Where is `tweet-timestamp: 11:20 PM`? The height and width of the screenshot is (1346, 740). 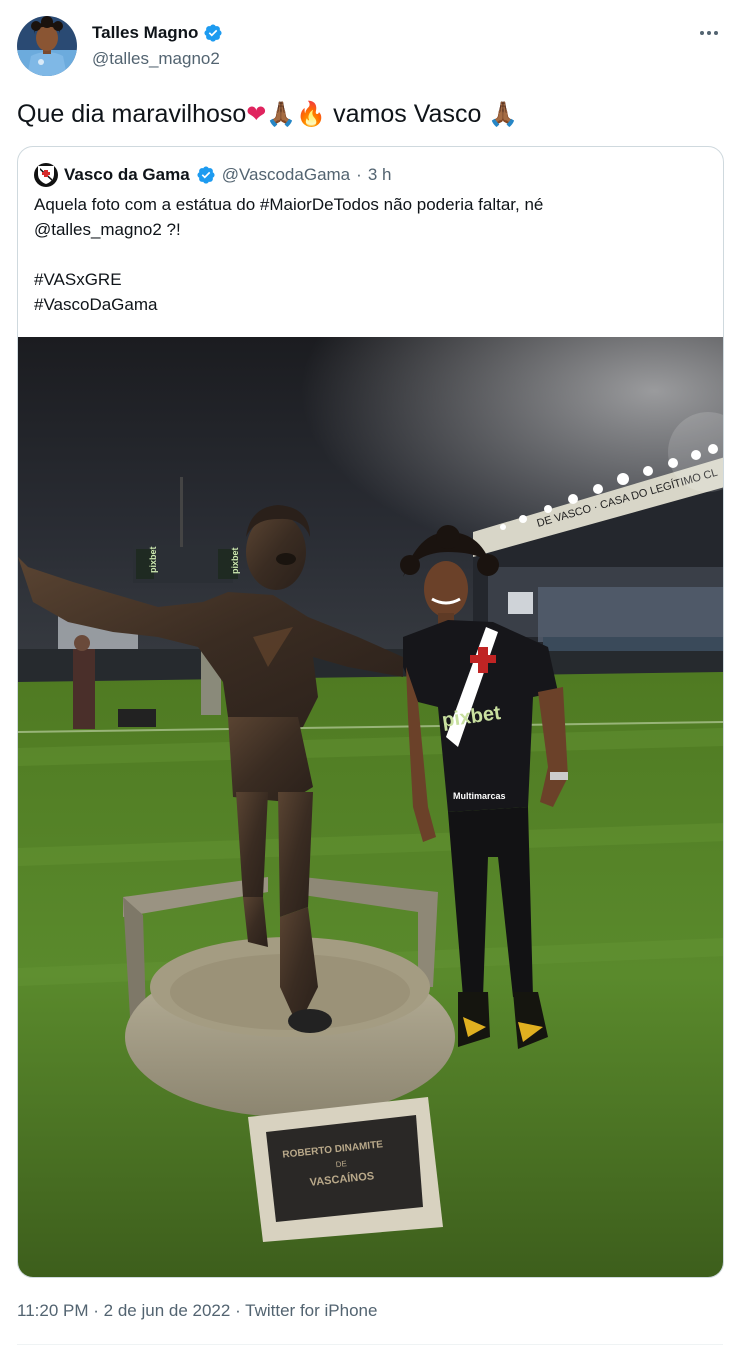 tweet-timestamp: 11:20 PM is located at coordinates (53, 1310).